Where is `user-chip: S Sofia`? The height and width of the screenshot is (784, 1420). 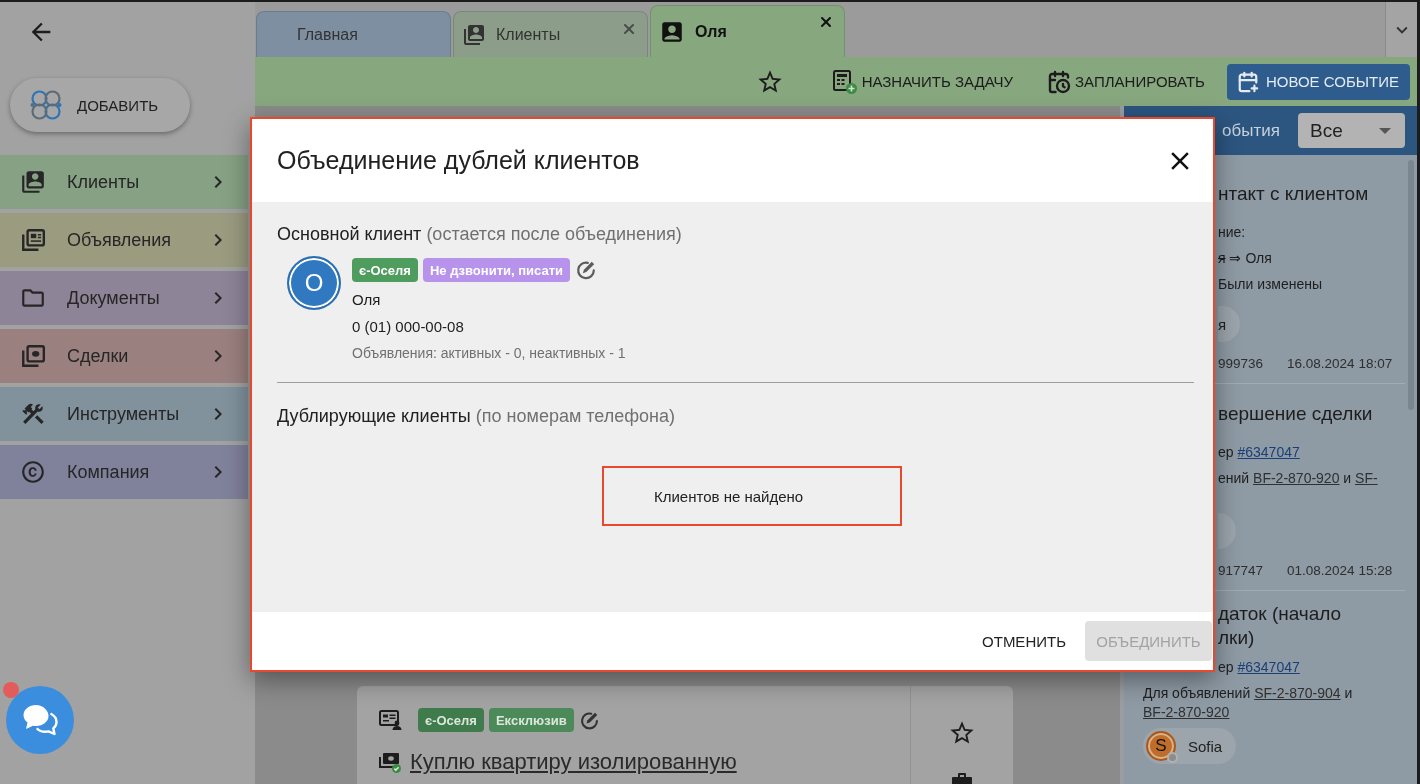 user-chip: S Sofia is located at coordinates (1190, 746).